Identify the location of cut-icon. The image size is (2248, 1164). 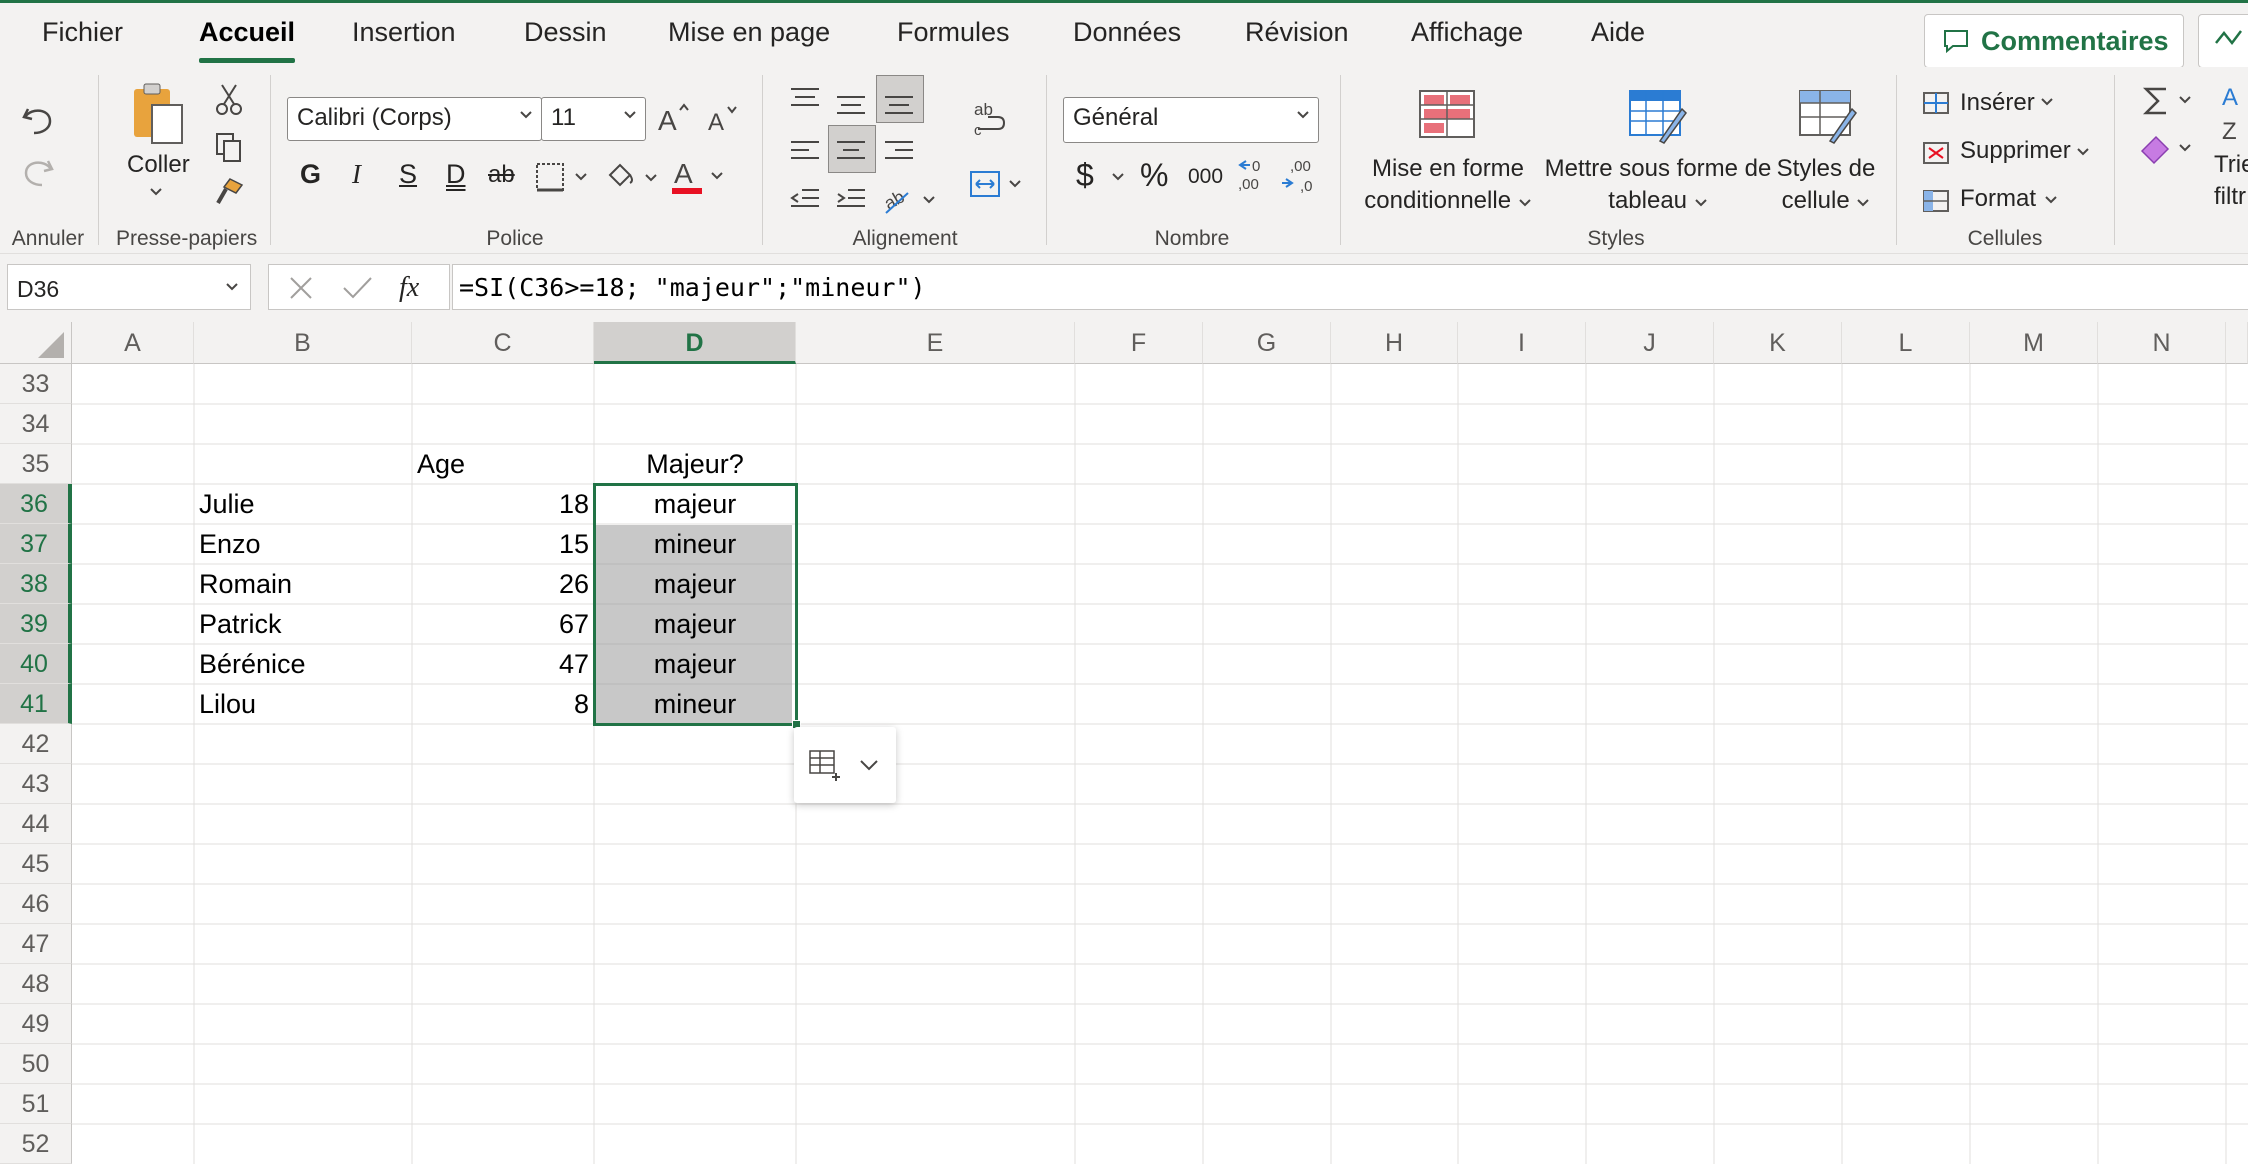
(229, 100).